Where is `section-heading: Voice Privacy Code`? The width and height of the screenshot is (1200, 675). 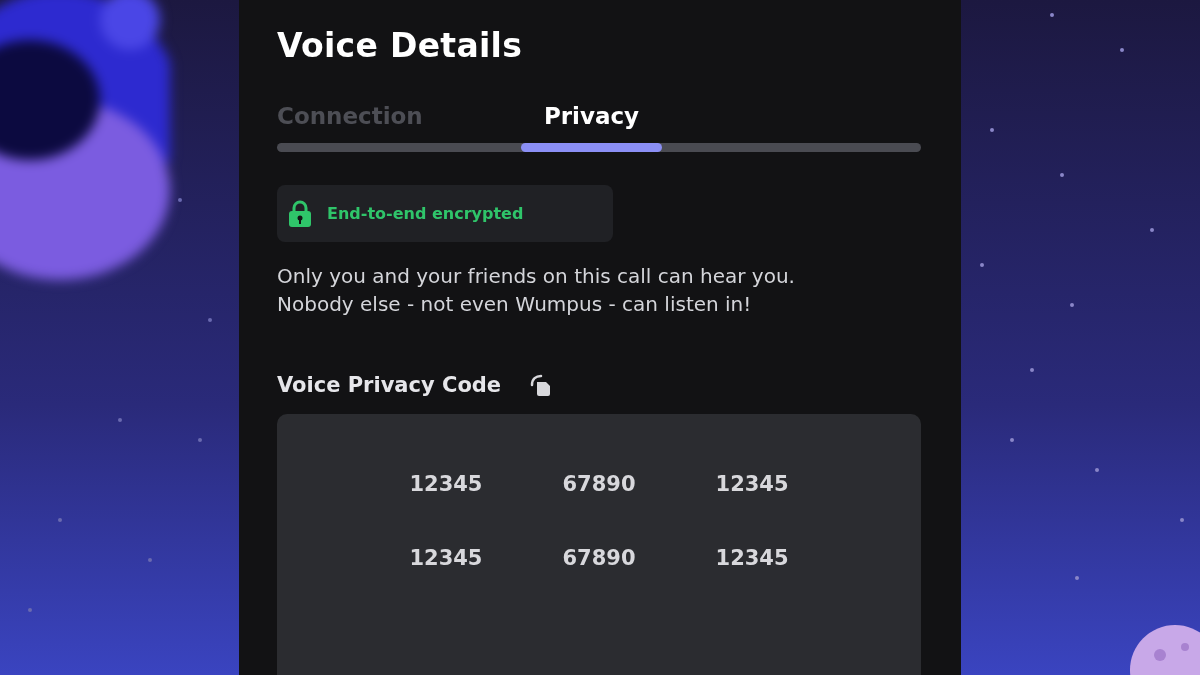
section-heading: Voice Privacy Code is located at coordinates (389, 385).